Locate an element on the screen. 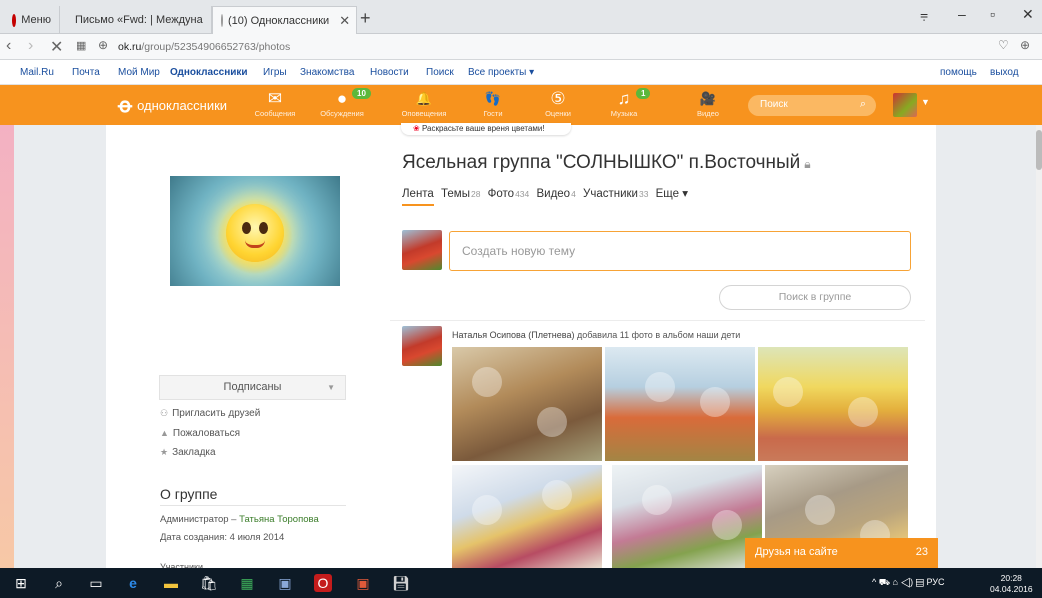  task-view-icon: ▭ is located at coordinates (96, 583).